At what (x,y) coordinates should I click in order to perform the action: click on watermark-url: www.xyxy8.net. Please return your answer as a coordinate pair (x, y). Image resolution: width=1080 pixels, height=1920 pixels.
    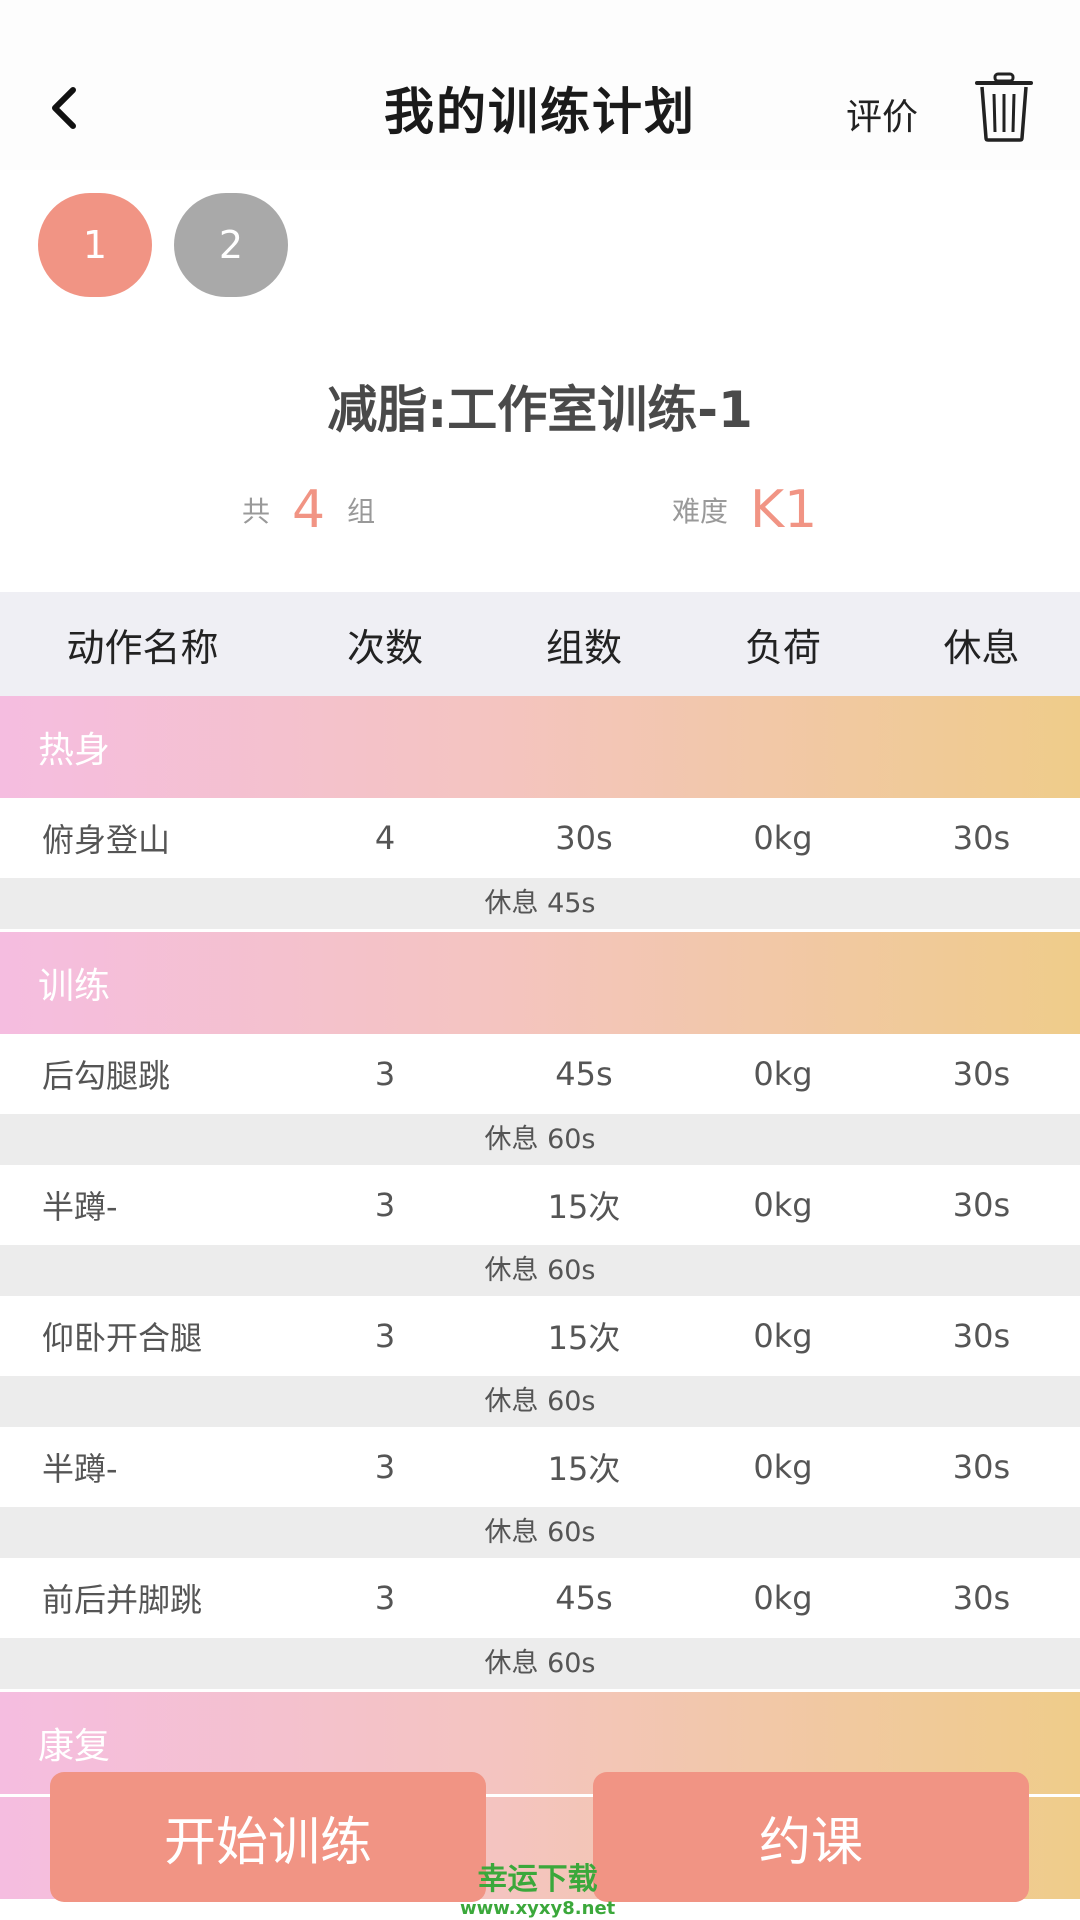
    Looking at the image, I should click on (538, 1908).